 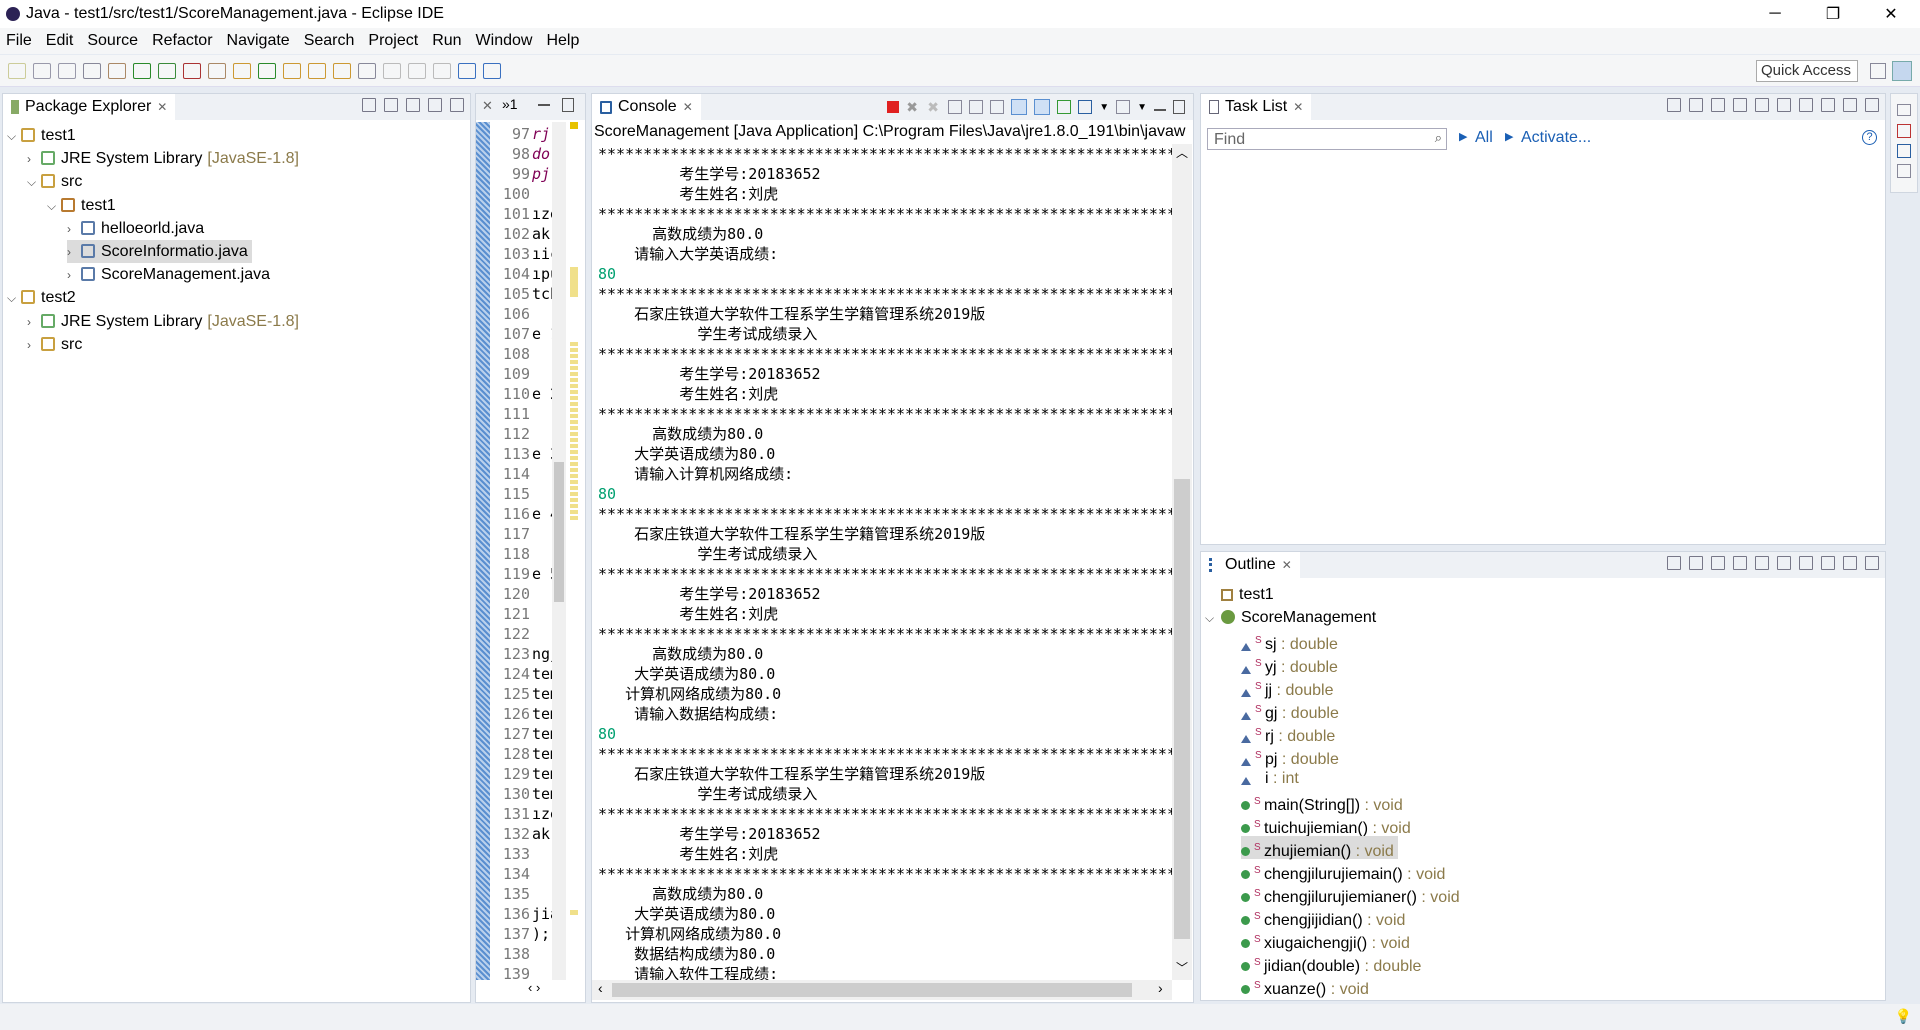 What do you see at coordinates (1740, 563) in the screenshot?
I see `hide-static-icon` at bounding box center [1740, 563].